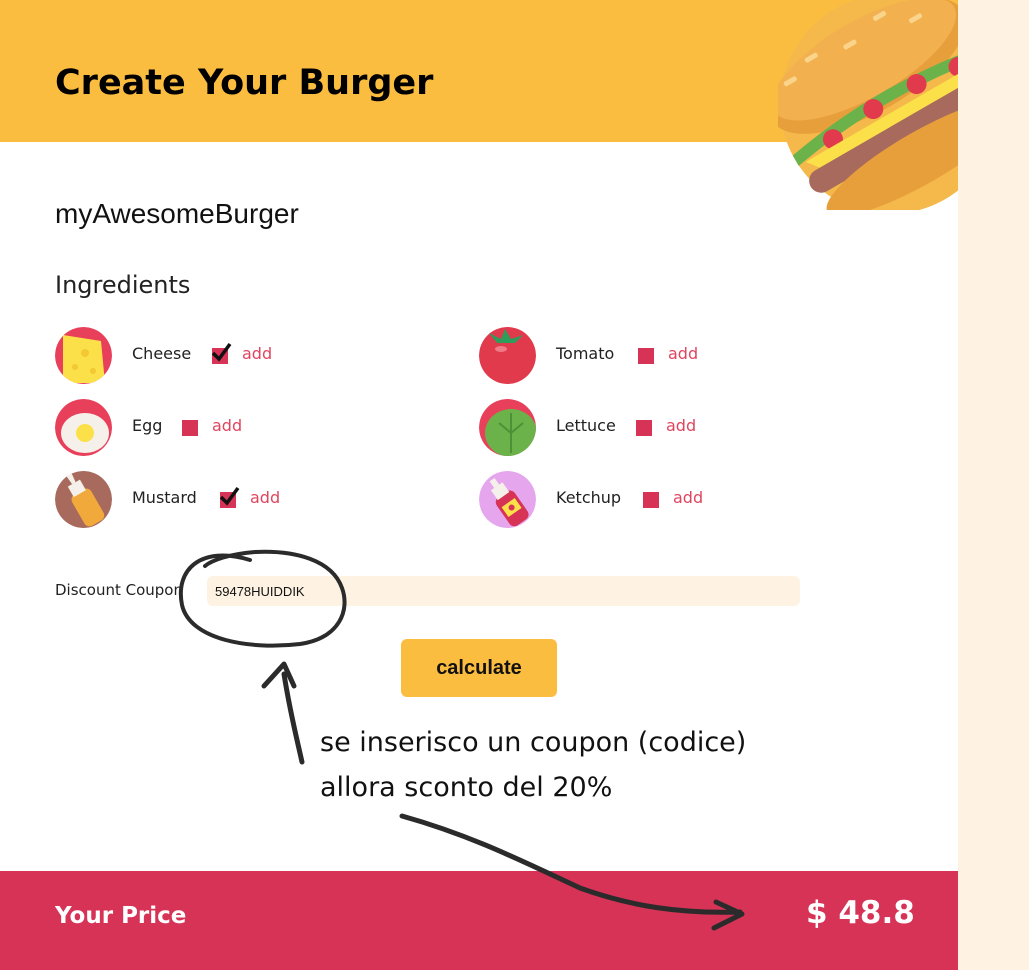  What do you see at coordinates (257, 353) in the screenshot?
I see `add-cheese-link: add` at bounding box center [257, 353].